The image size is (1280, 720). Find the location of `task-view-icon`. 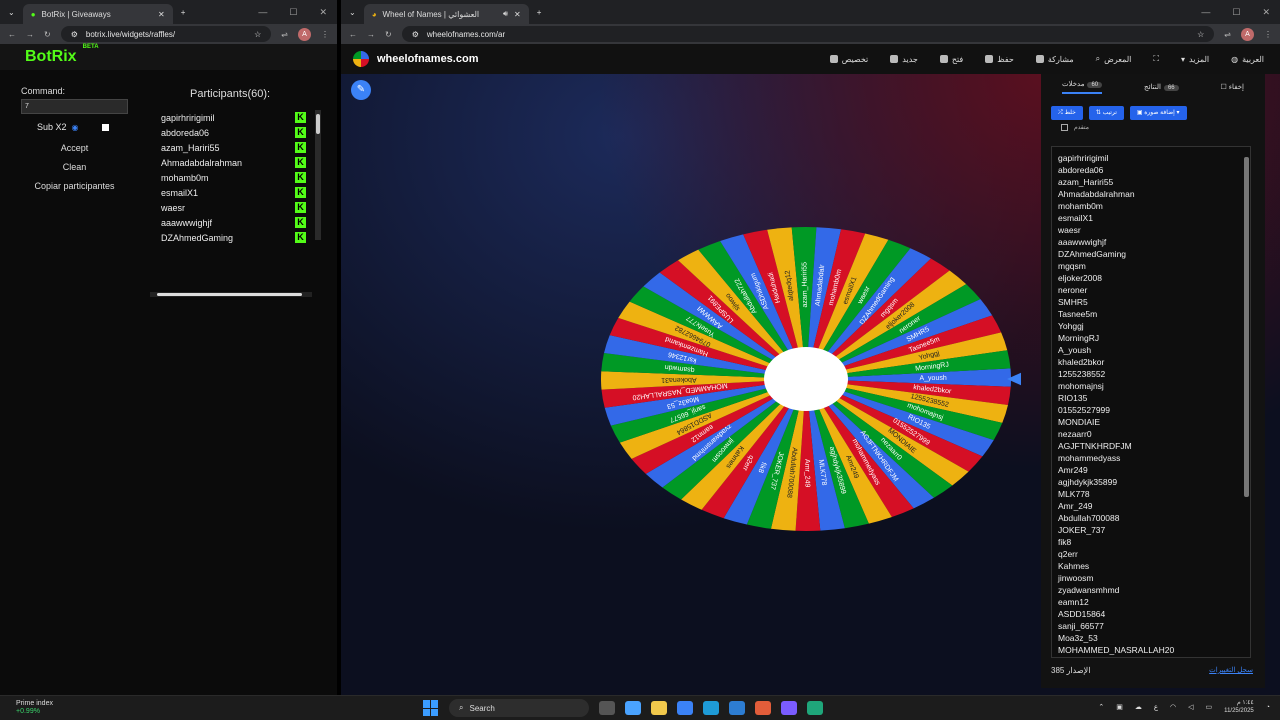

task-view-icon is located at coordinates (607, 708).